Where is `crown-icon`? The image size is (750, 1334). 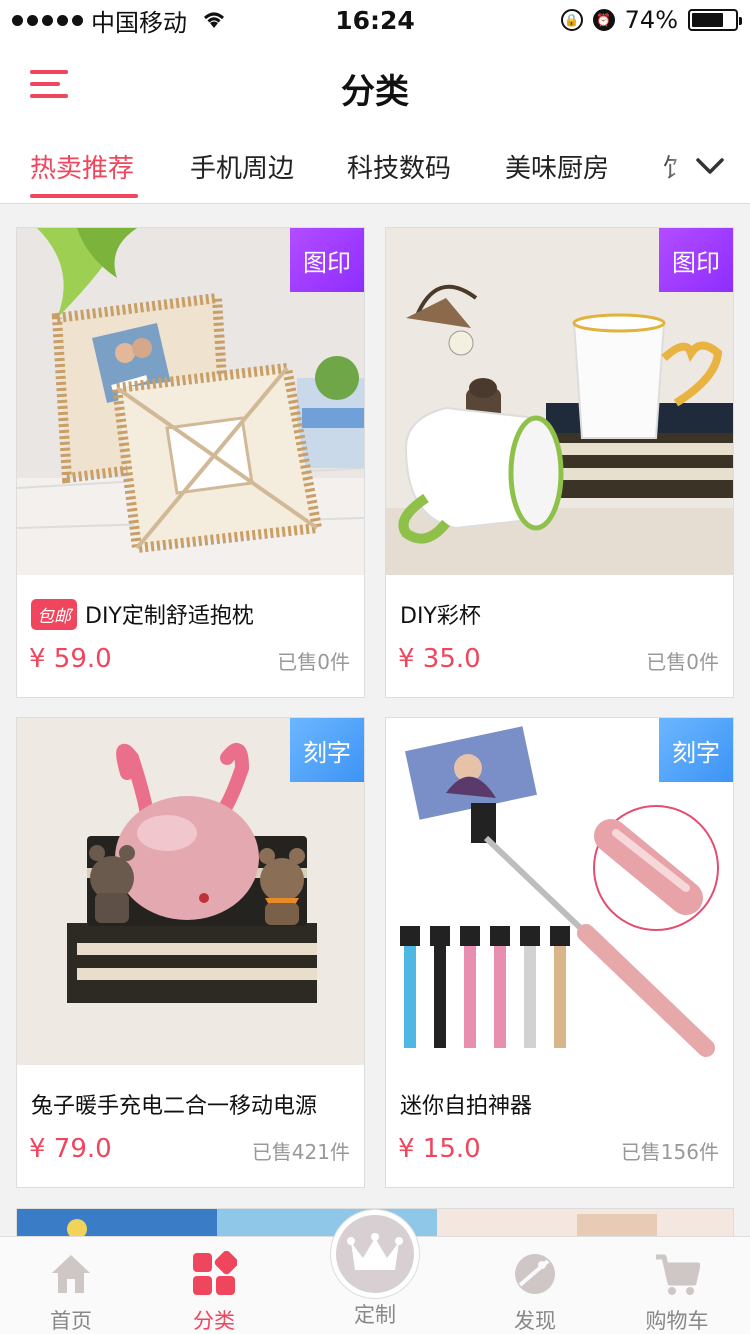
crown-icon is located at coordinates (375, 1251).